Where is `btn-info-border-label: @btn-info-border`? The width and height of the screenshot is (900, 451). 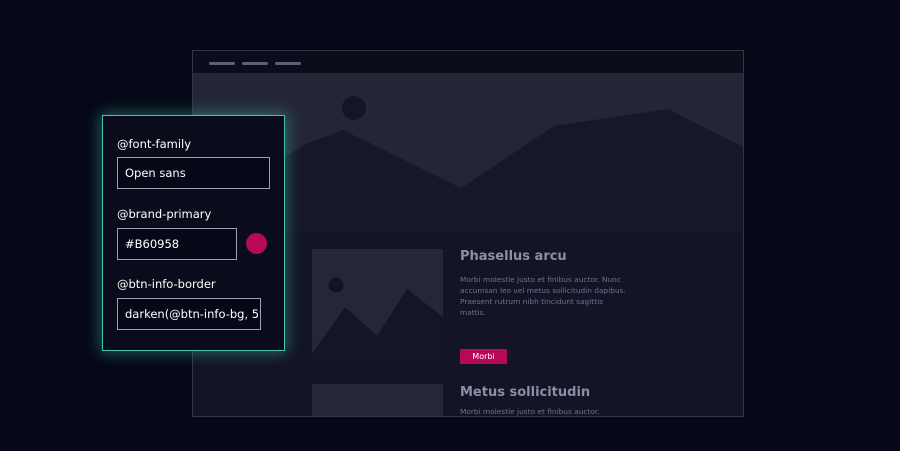 btn-info-border-label: @btn-info-border is located at coordinates (166, 284).